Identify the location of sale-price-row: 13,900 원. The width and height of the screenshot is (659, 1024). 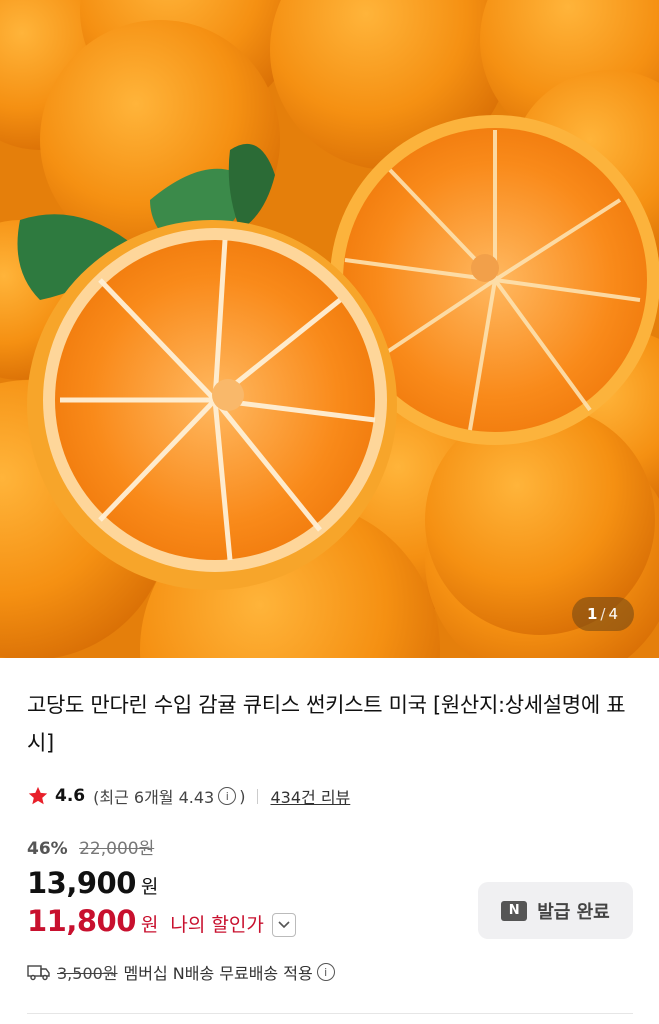
(92, 883).